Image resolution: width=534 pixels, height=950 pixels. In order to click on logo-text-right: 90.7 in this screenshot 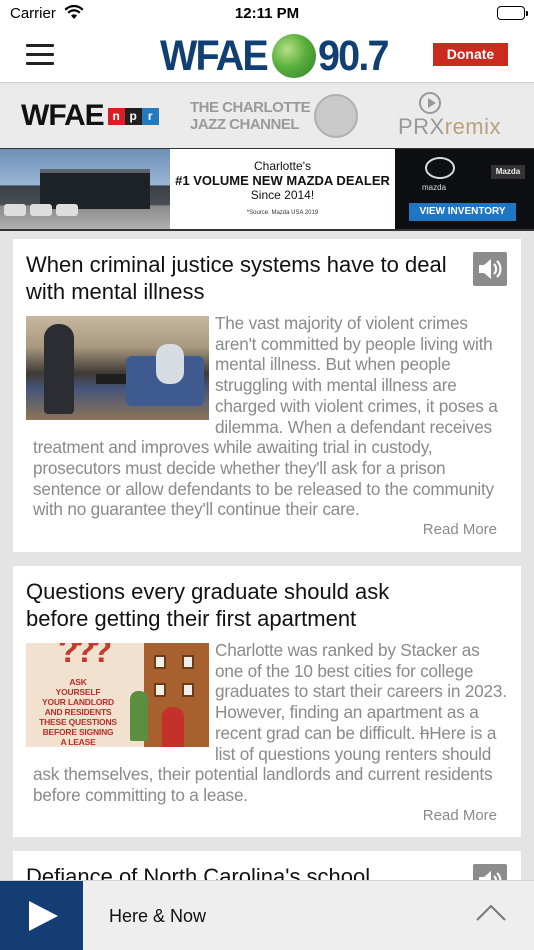, I will do `click(353, 55)`.